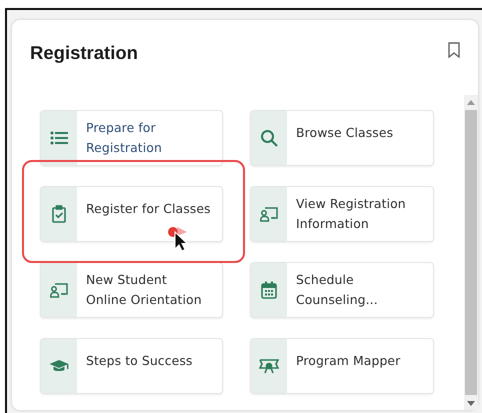 This screenshot has width=482, height=413. Describe the element at coordinates (342, 138) in the screenshot. I see `tile-link: Browse Classes` at that location.